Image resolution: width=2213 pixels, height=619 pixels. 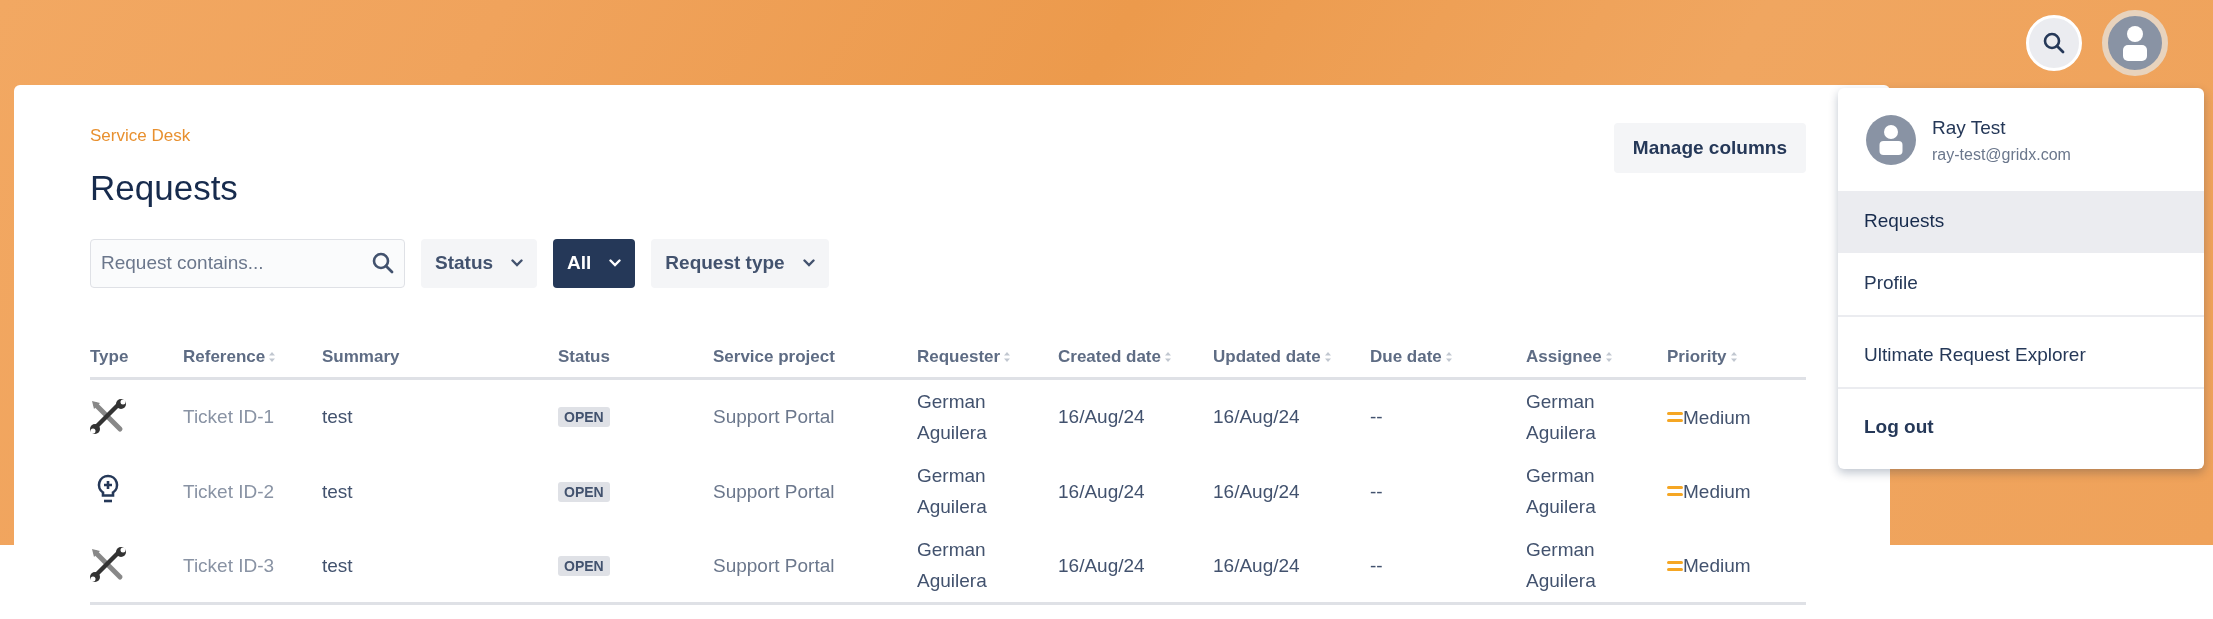 I want to click on ticket-link: Ticket ID-3, so click(x=229, y=565).